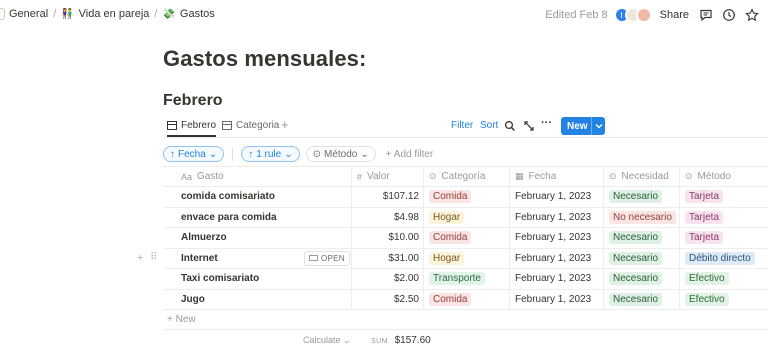  I want to click on star-icon, so click(752, 15).